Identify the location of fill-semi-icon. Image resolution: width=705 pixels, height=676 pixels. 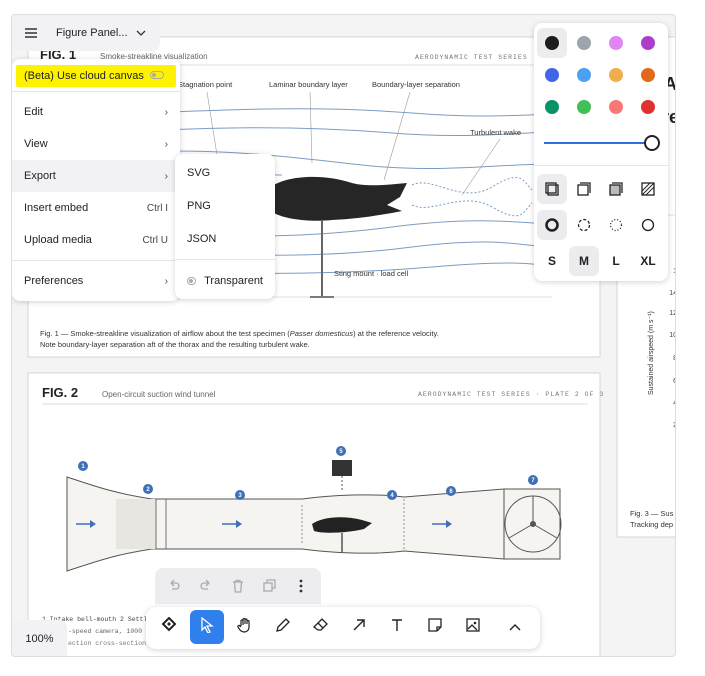
(584, 191).